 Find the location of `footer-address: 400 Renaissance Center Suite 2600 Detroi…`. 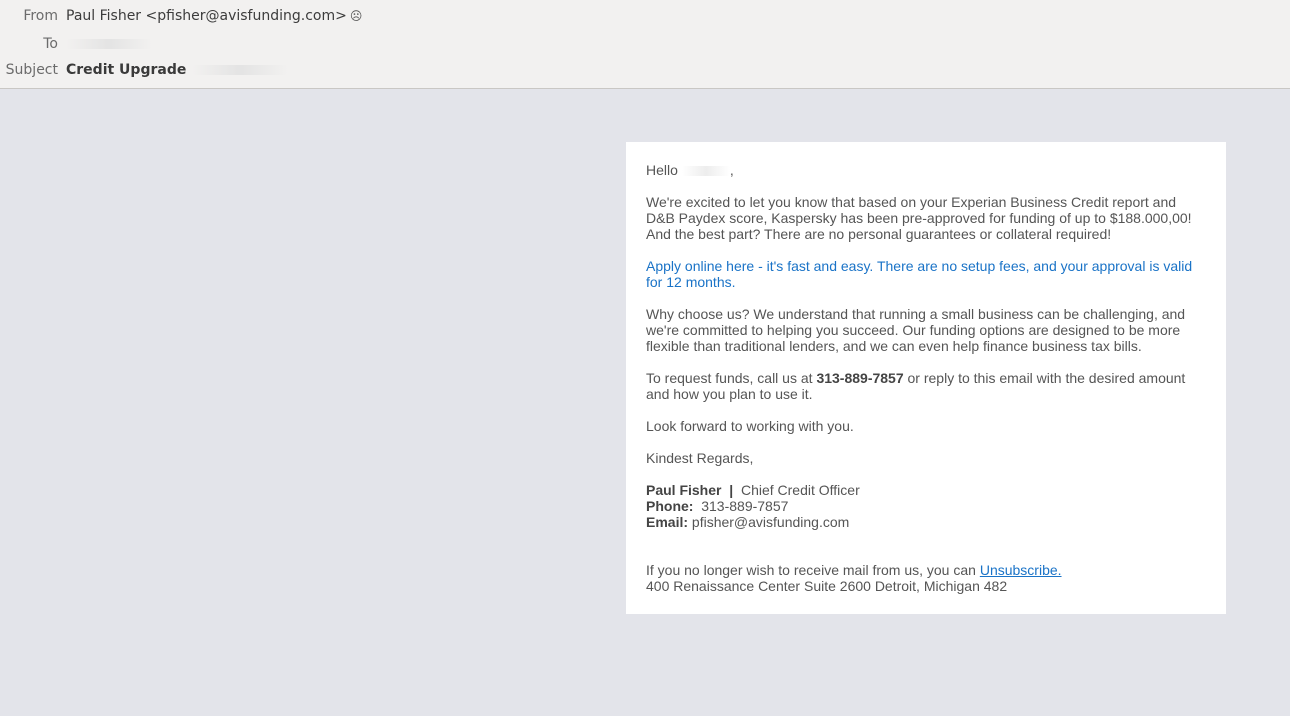

footer-address: 400 Renaissance Center Suite 2600 Detroi… is located at coordinates (827, 586).